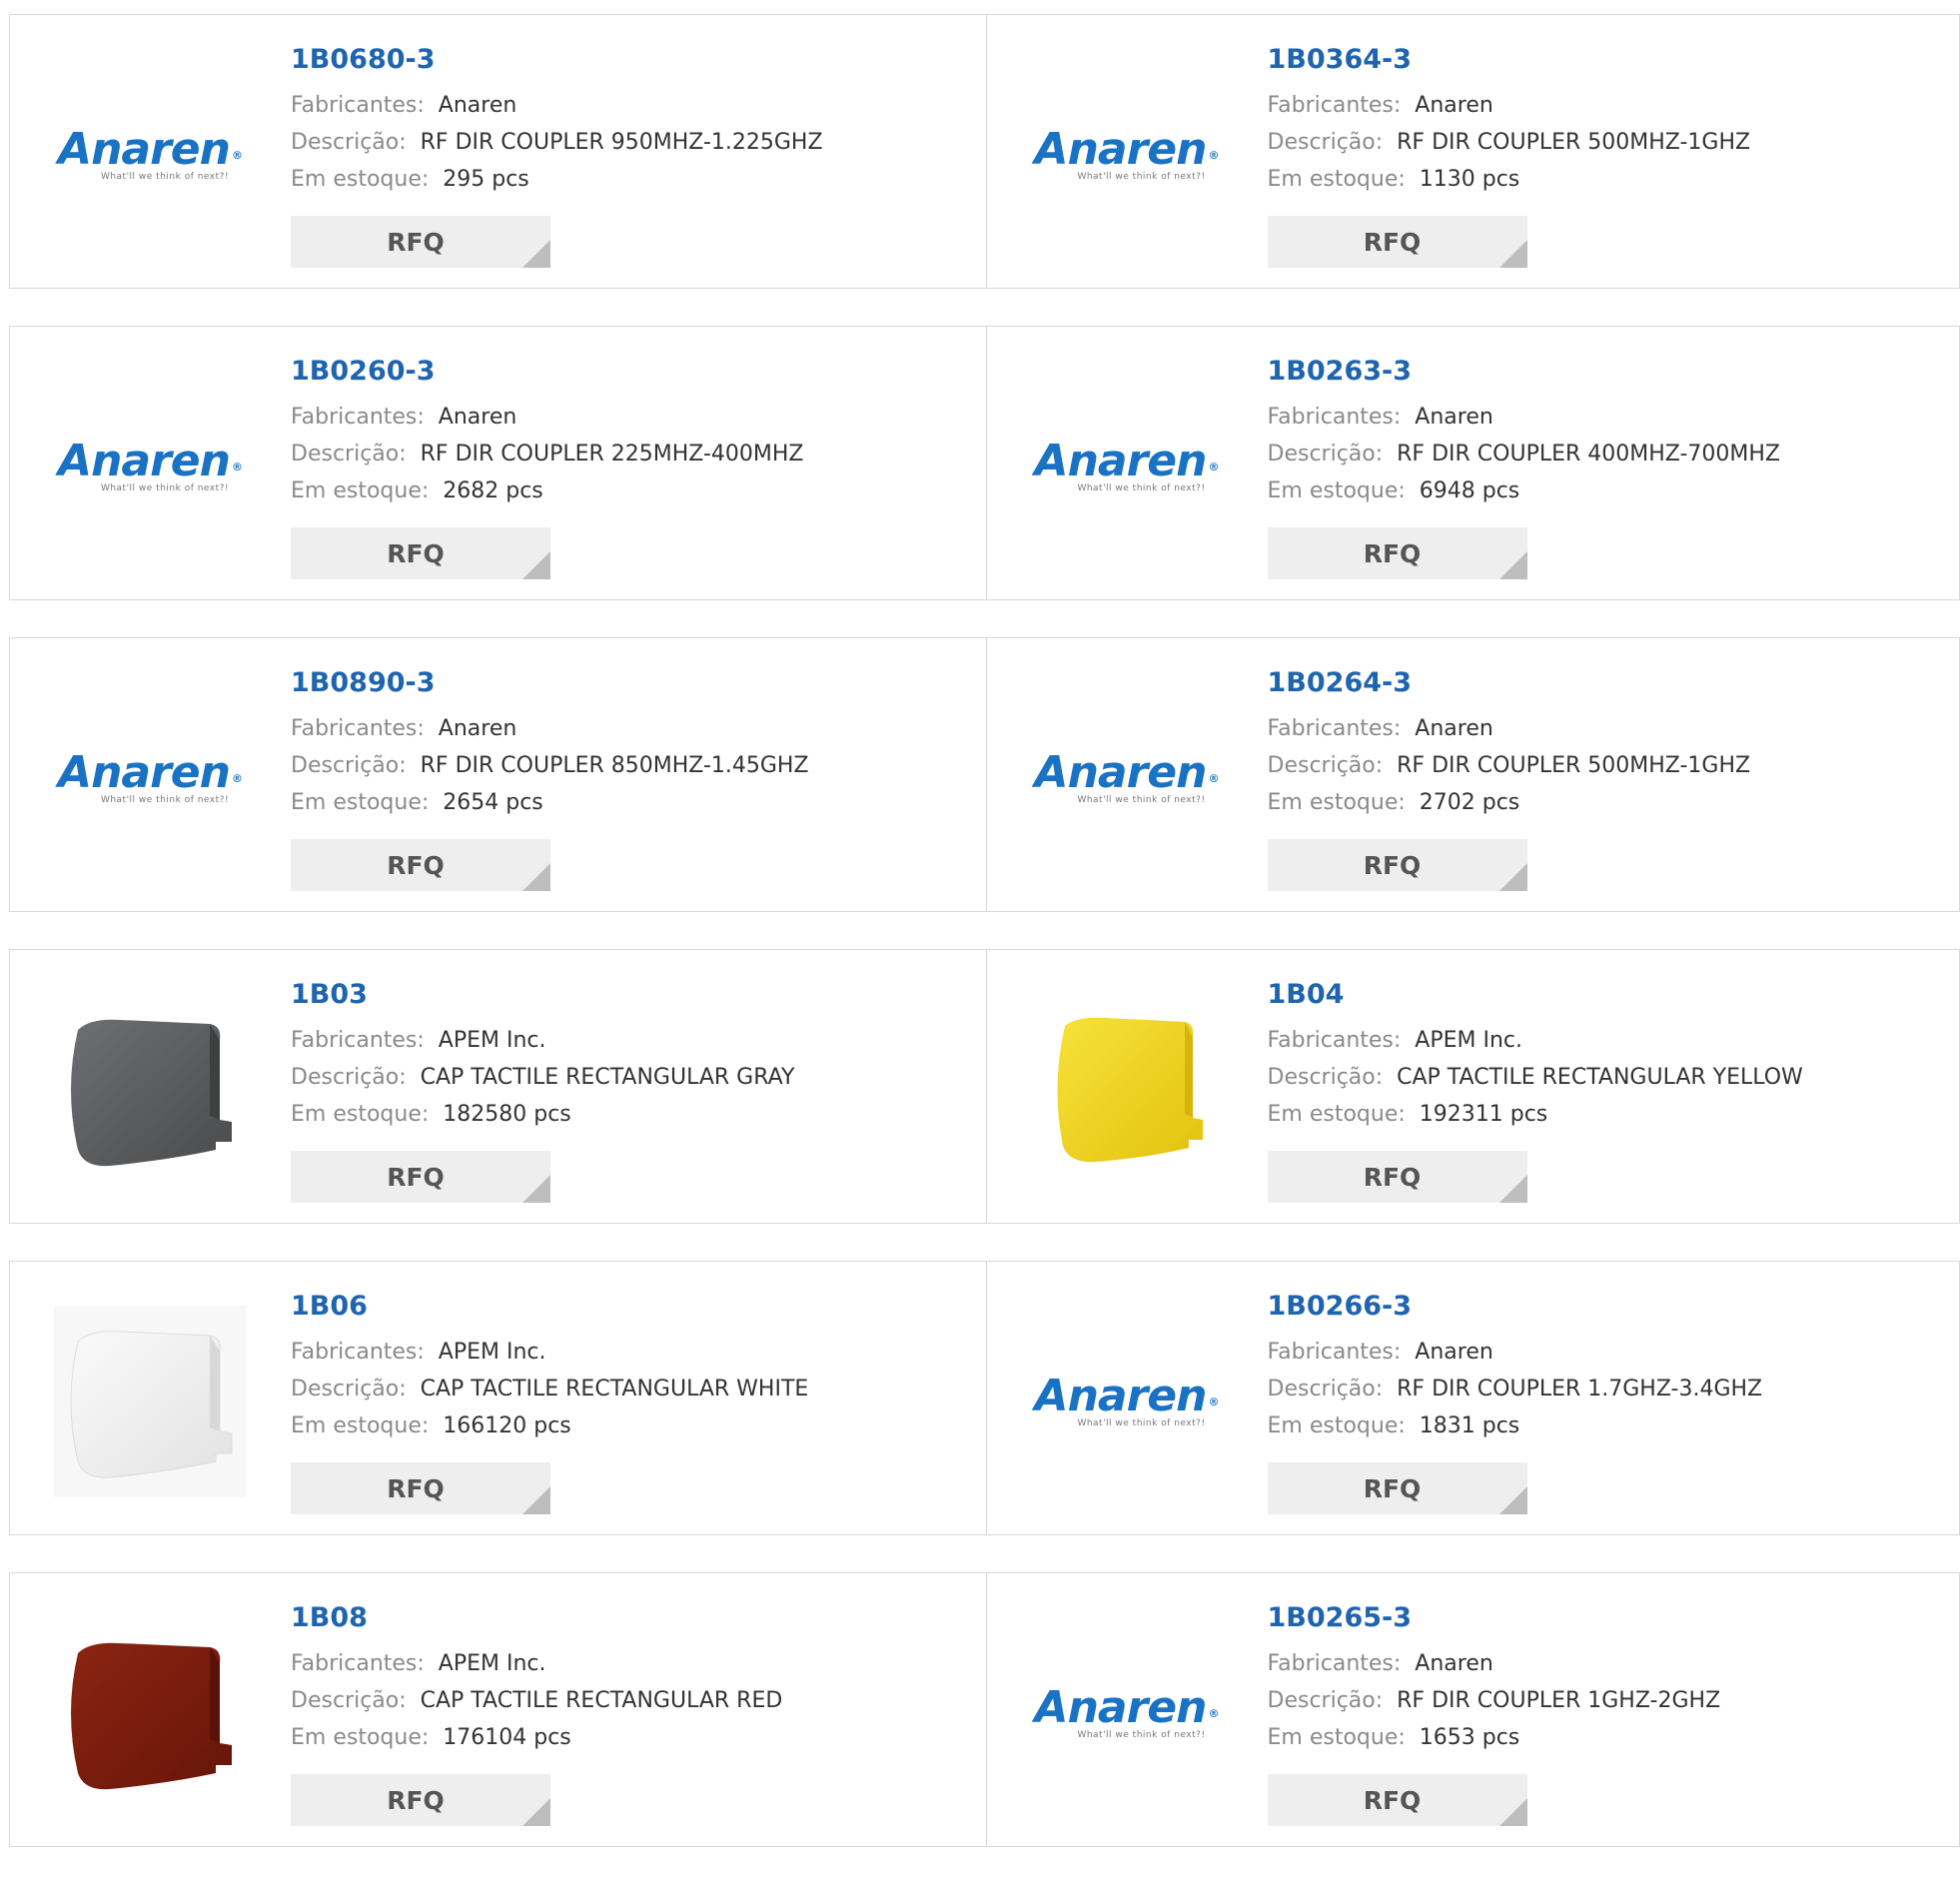 The image size is (1960, 1884). Describe the element at coordinates (622, 142) in the screenshot. I see `description-value: RF DIR COUPLER 950MHZ-1.225GHZ` at that location.